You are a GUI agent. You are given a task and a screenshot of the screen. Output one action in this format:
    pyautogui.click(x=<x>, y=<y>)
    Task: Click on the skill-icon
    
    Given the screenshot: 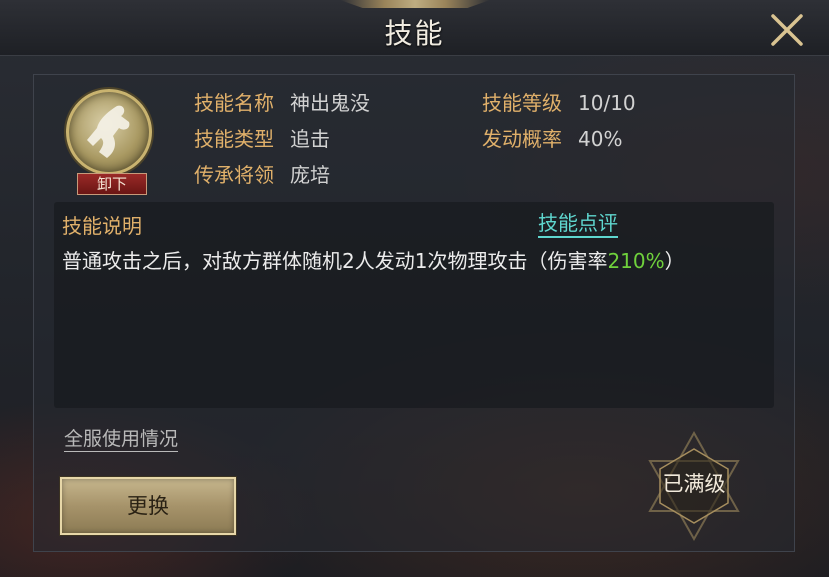 What is the action you would take?
    pyautogui.click(x=109, y=132)
    